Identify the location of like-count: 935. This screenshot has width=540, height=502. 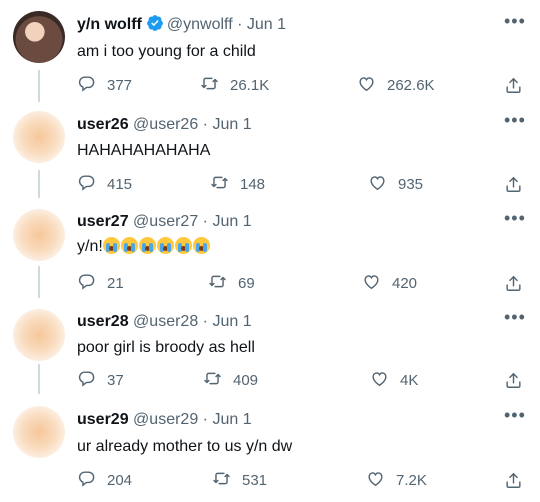
(411, 184).